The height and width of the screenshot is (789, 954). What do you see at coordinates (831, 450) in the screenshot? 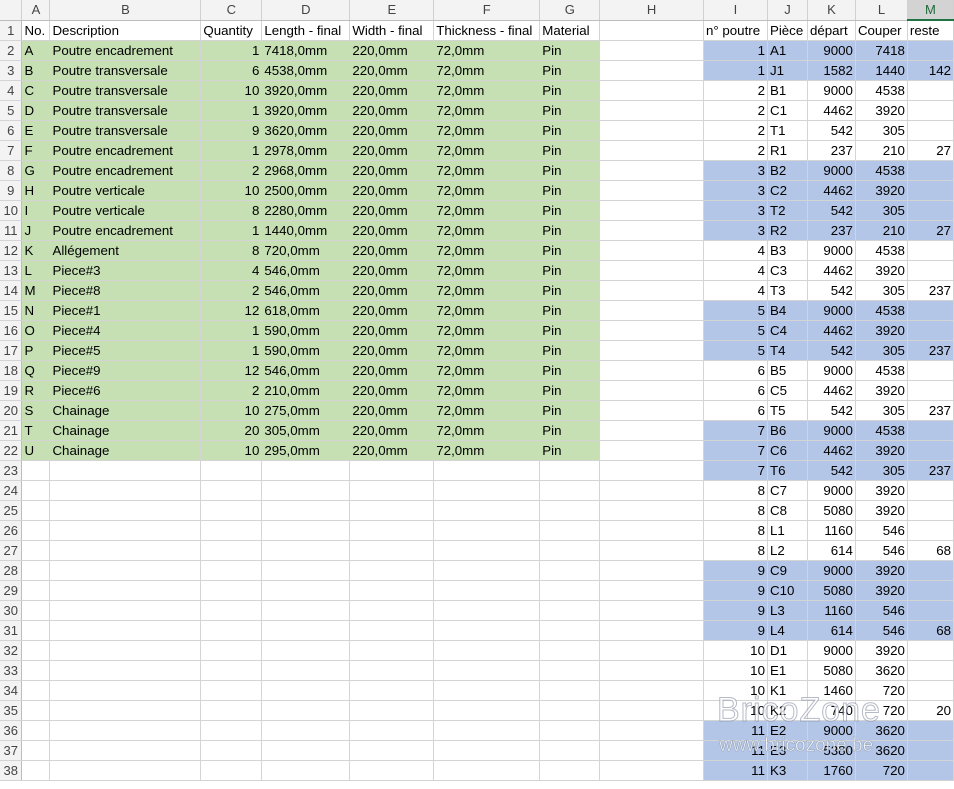
I see `cell-k: 4462` at bounding box center [831, 450].